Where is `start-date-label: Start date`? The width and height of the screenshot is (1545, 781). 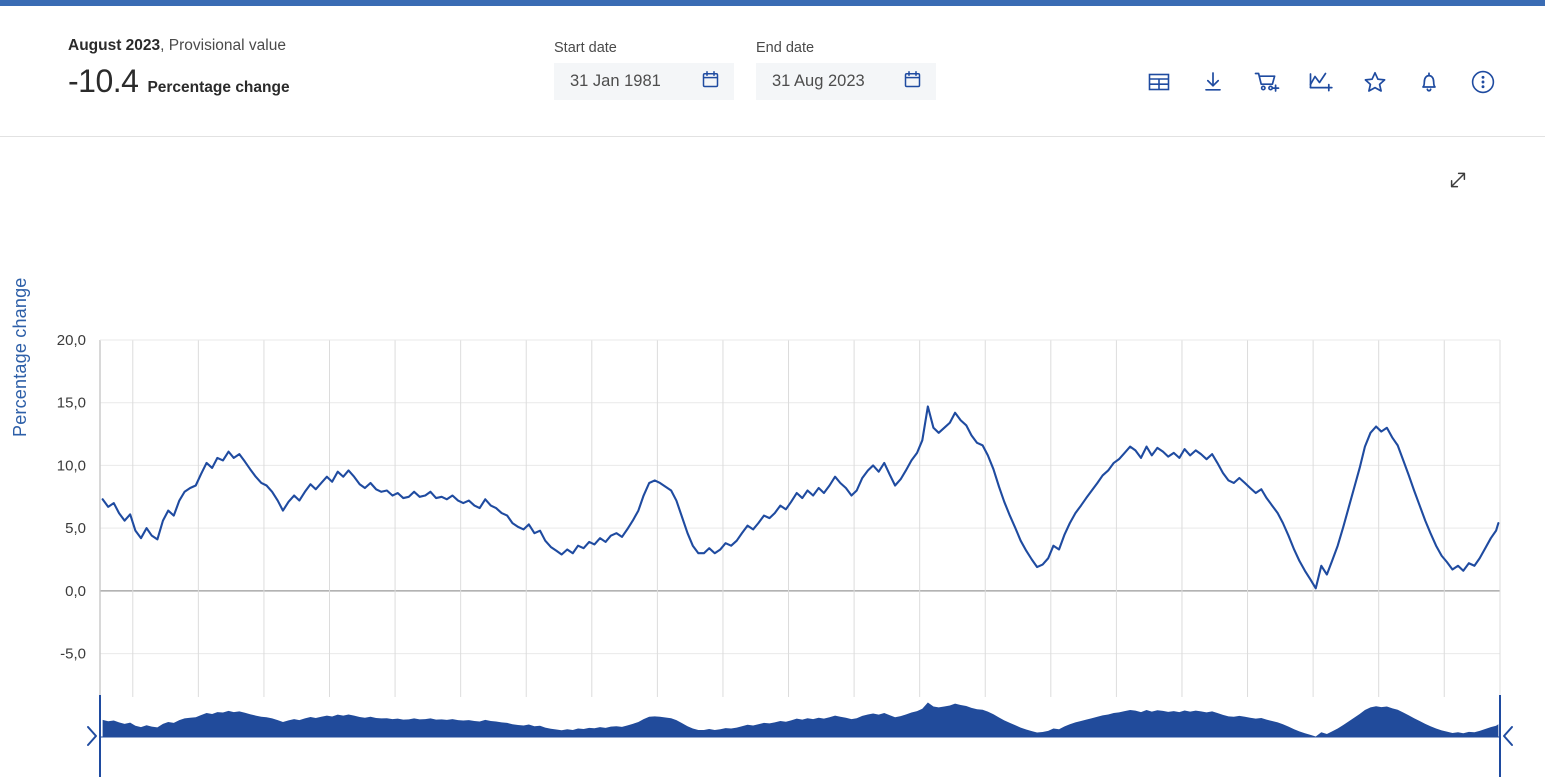
start-date-label: Start date is located at coordinates (585, 48).